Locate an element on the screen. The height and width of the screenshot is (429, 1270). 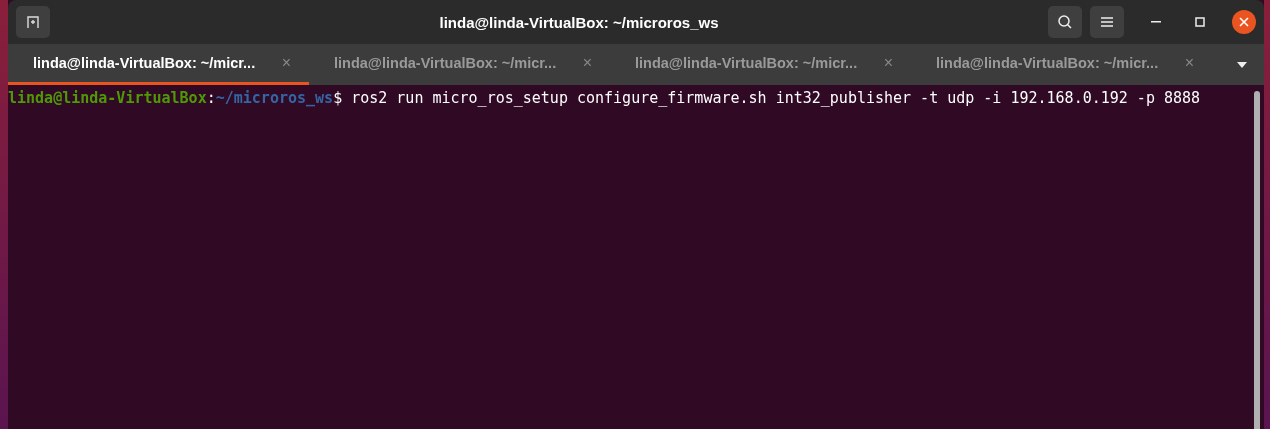
prompt-user-host: linda@linda-VirtualBox is located at coordinates (107, 98).